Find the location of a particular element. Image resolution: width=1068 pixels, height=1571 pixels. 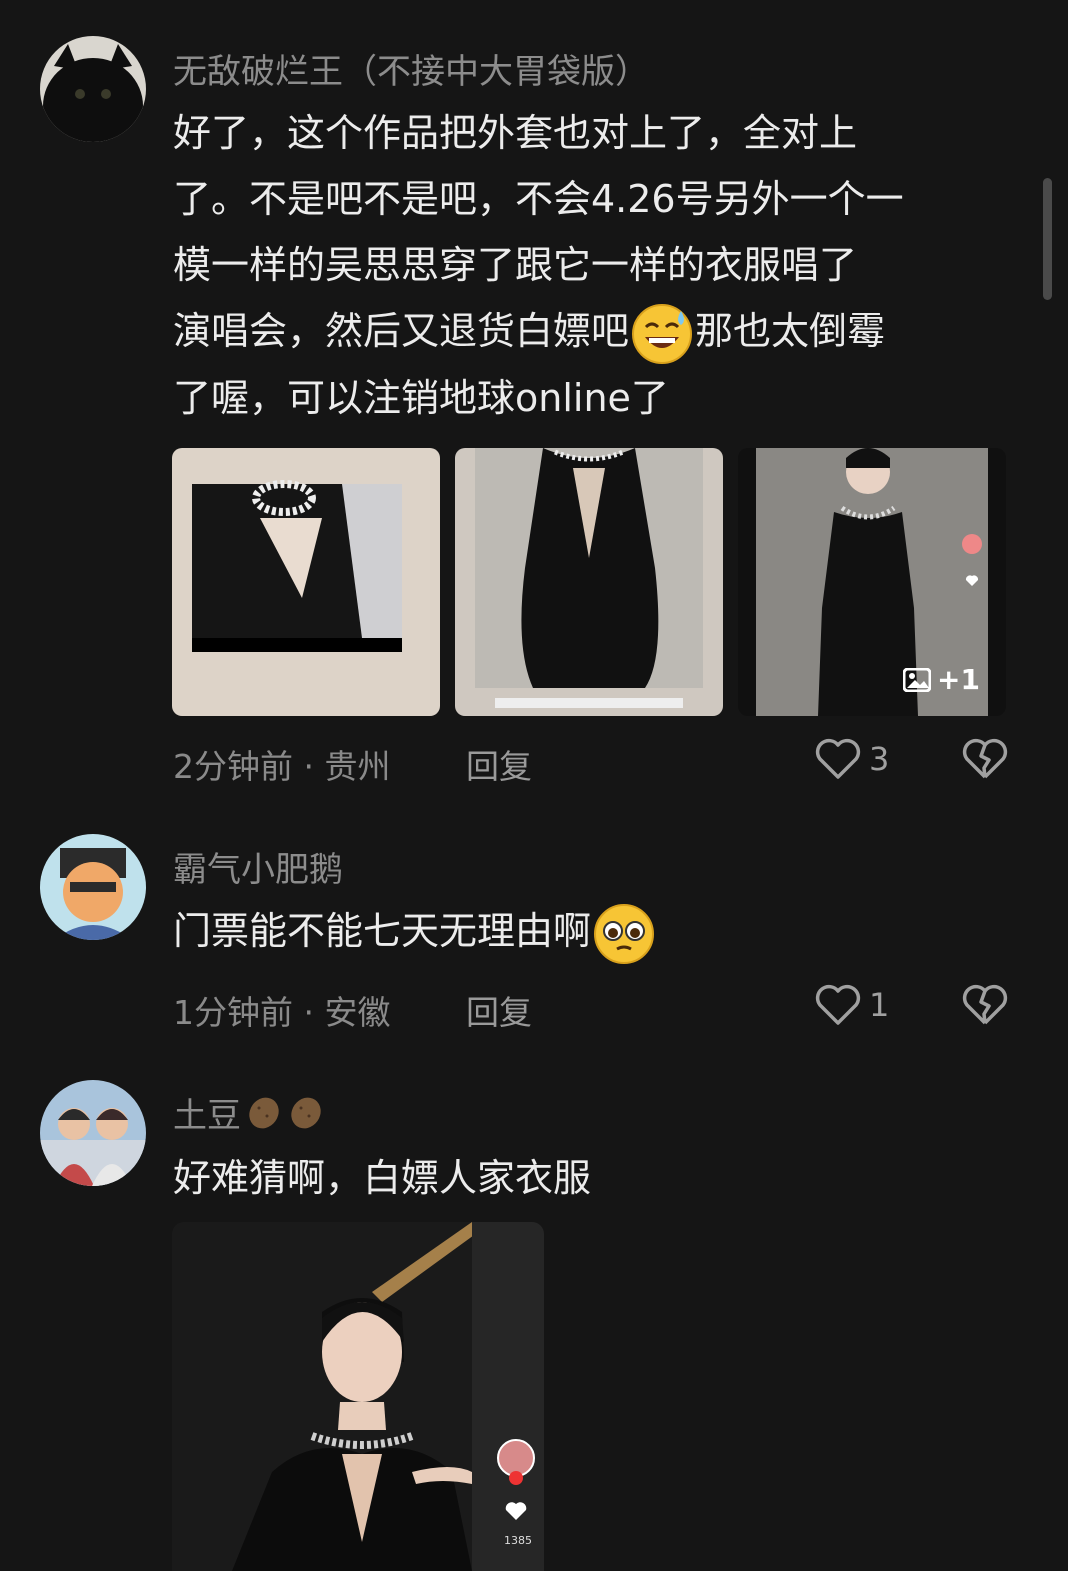

like-count: 1 is located at coordinates (879, 1005).